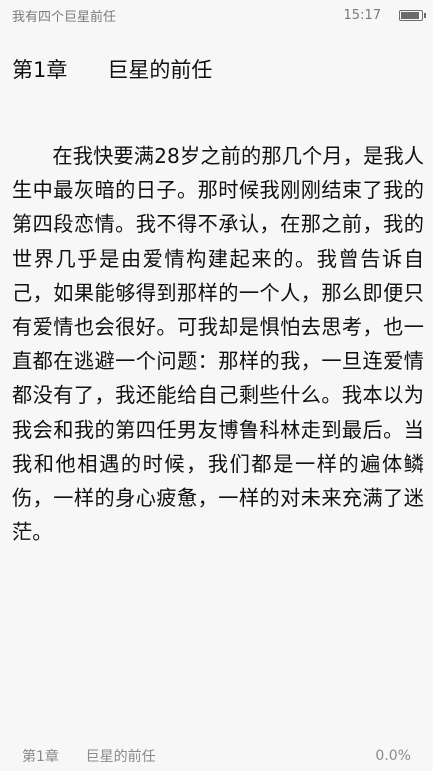  I want to click on footer-chapter-label: 第1章 巨星的前任, so click(89, 757).